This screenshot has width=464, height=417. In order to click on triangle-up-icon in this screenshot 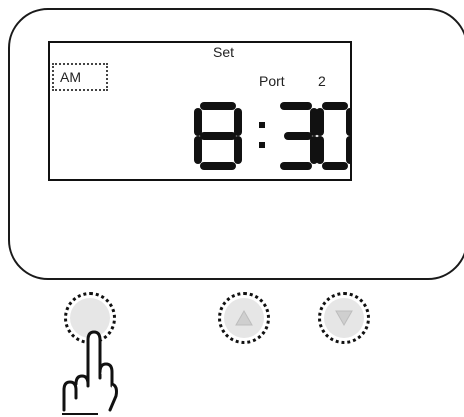, I will do `click(244, 317)`.